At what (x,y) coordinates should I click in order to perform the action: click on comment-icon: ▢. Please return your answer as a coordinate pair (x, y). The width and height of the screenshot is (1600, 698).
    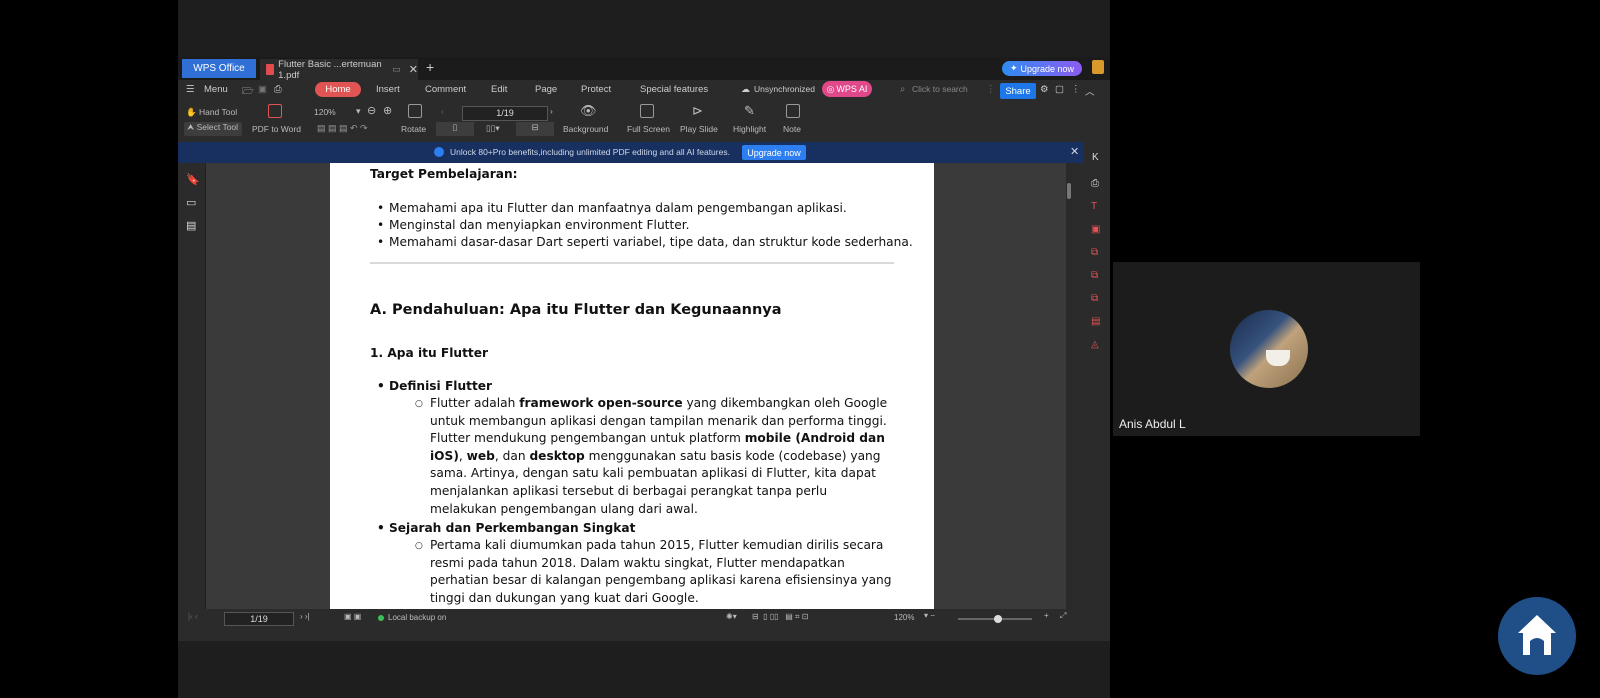
    Looking at the image, I should click on (1059, 89).